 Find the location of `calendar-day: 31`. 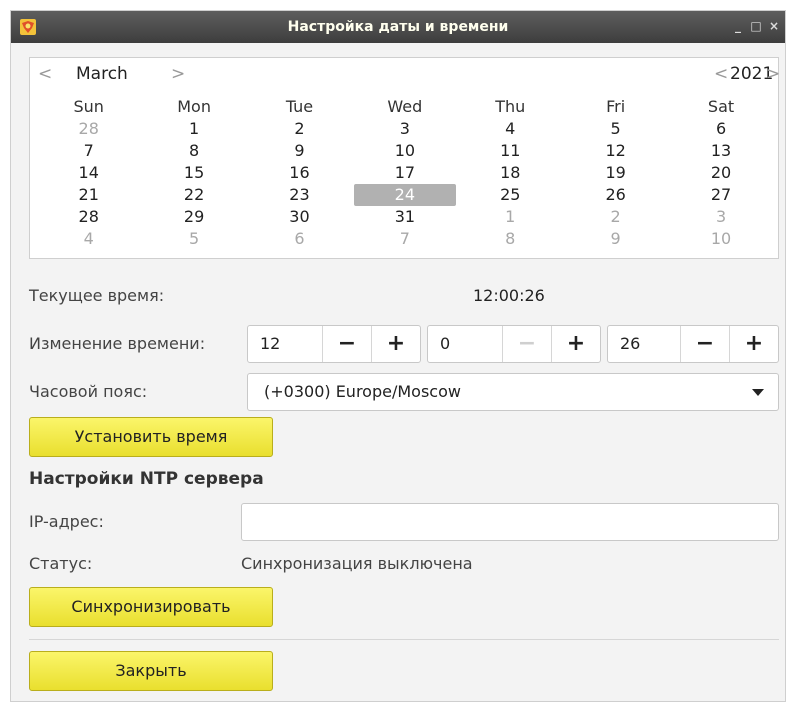

calendar-day: 31 is located at coordinates (404, 217).